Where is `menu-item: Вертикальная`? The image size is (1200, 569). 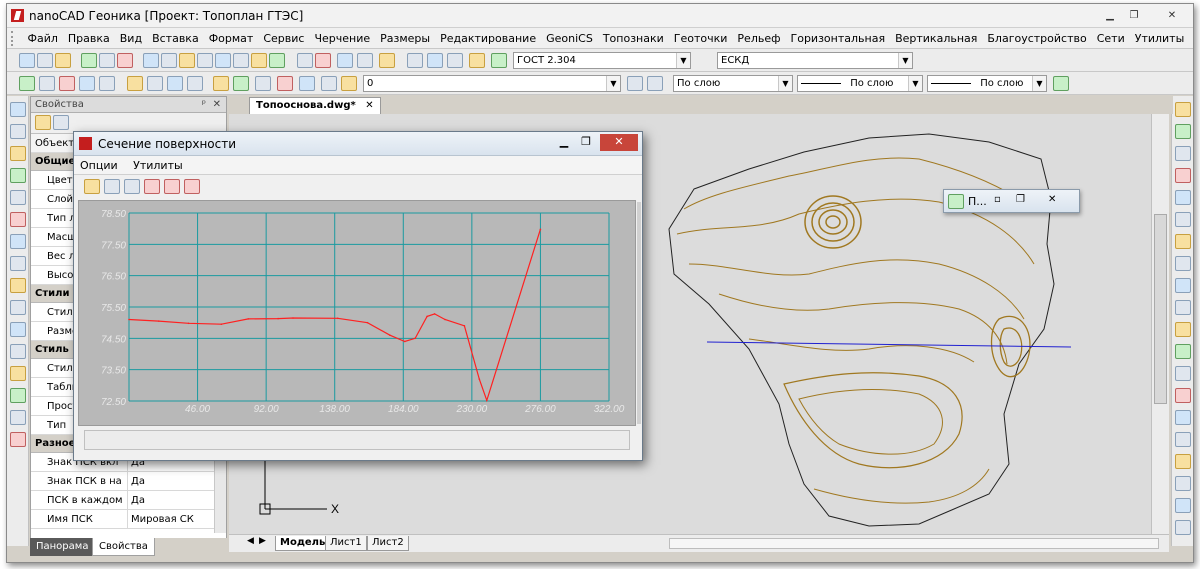 menu-item: Вертикальная is located at coordinates (936, 38).